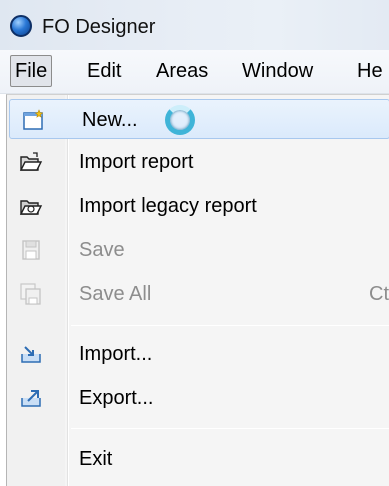  What do you see at coordinates (31, 250) in the screenshot?
I see `save-disk-icon` at bounding box center [31, 250].